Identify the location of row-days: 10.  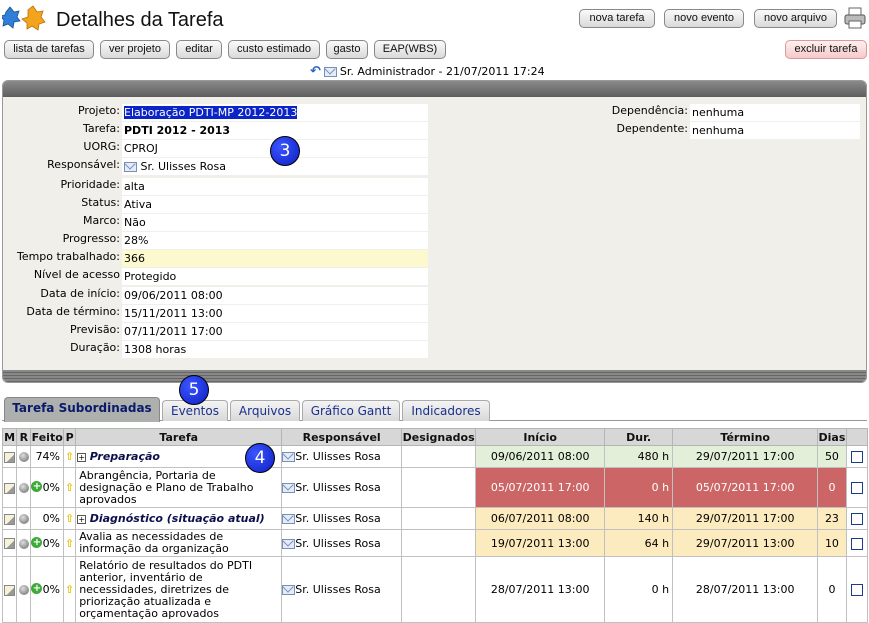
(832, 543).